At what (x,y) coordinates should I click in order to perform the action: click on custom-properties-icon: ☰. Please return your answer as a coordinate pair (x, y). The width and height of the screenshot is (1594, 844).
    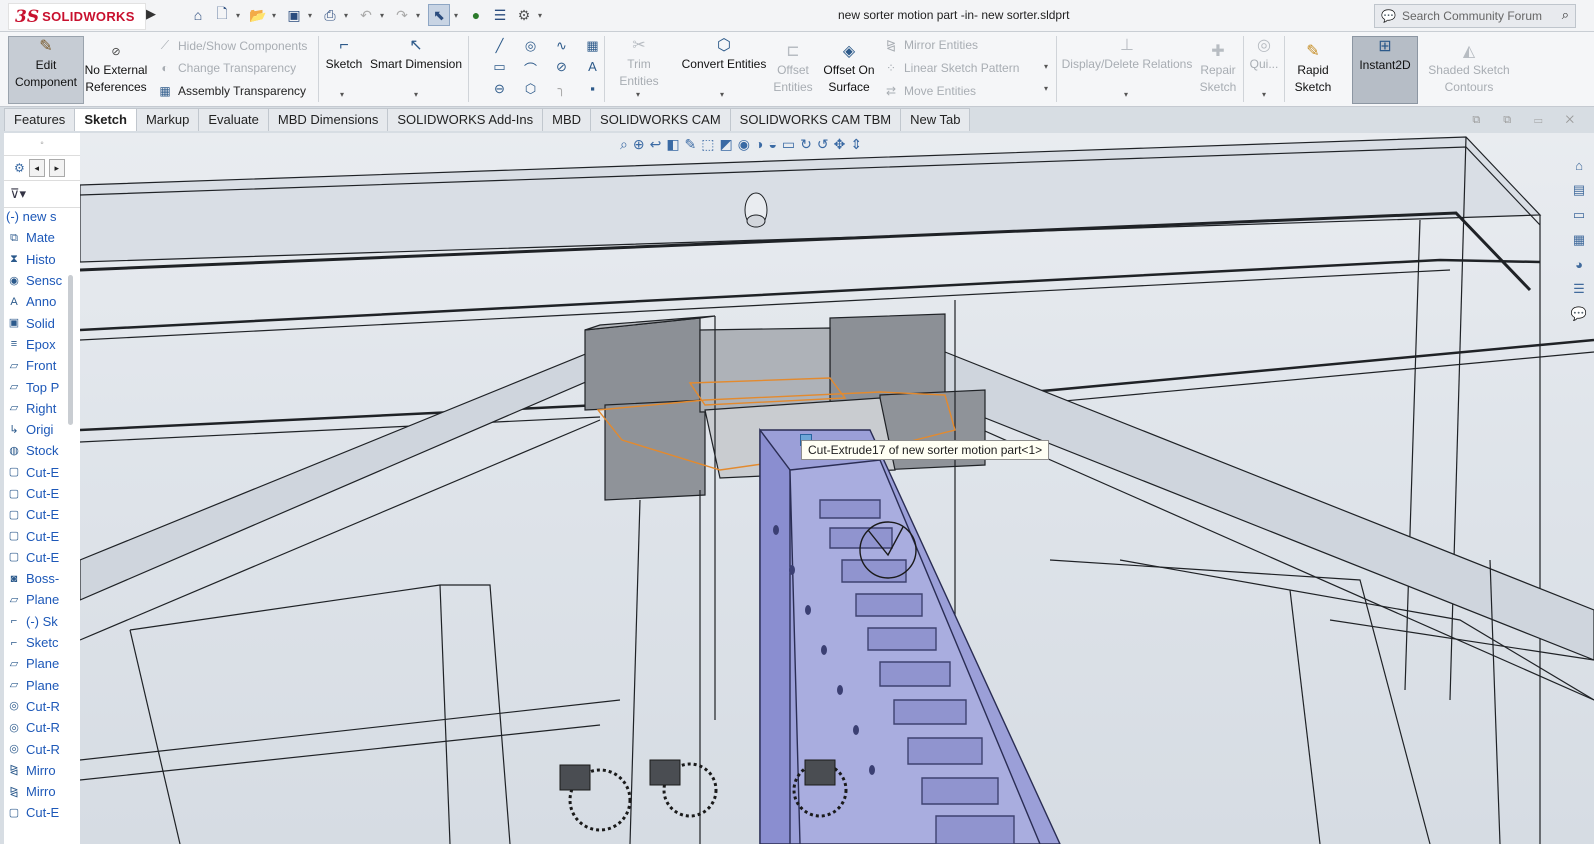
    Looking at the image, I should click on (1579, 289).